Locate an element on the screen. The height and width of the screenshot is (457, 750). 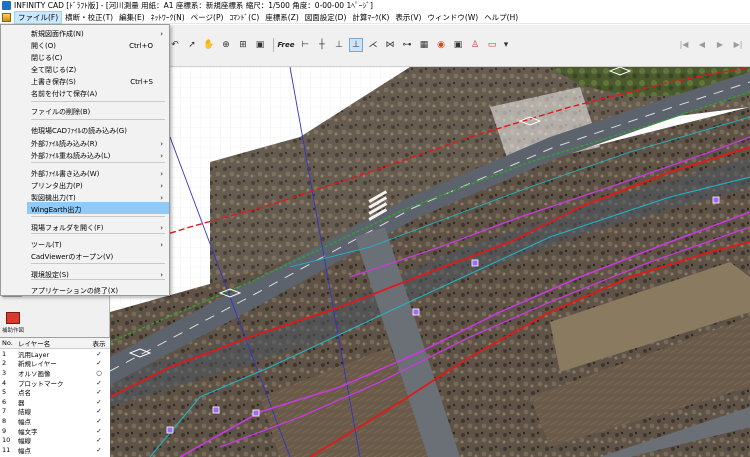
layer-row: 11 幅点 ✓ is located at coordinates (55, 450).